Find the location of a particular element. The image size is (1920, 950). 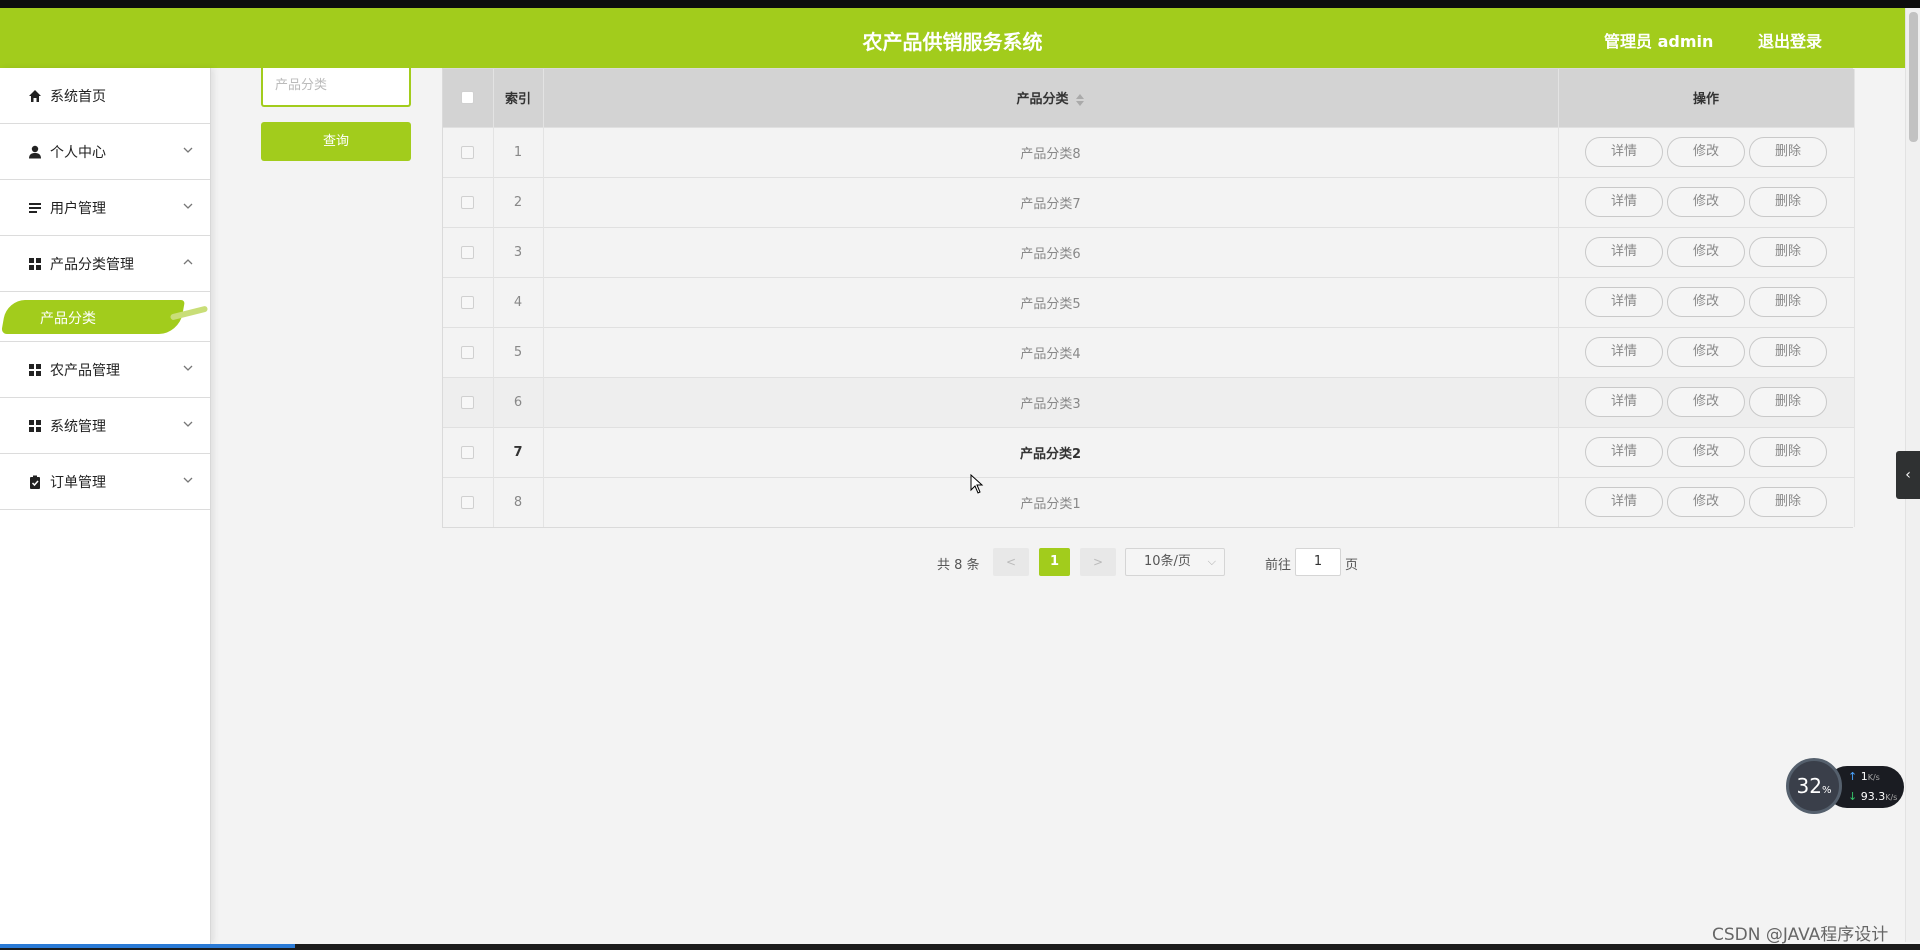

row-index: 4 is located at coordinates (518, 301).